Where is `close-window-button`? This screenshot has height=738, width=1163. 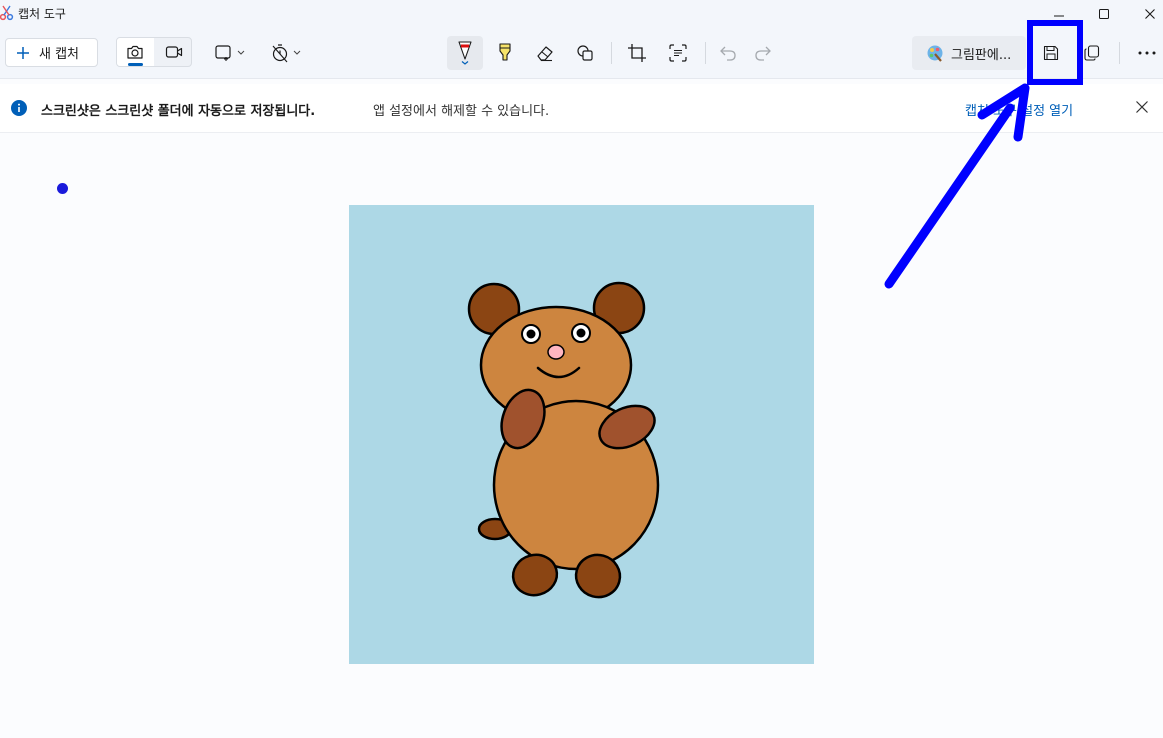 close-window-button is located at coordinates (1145, 14).